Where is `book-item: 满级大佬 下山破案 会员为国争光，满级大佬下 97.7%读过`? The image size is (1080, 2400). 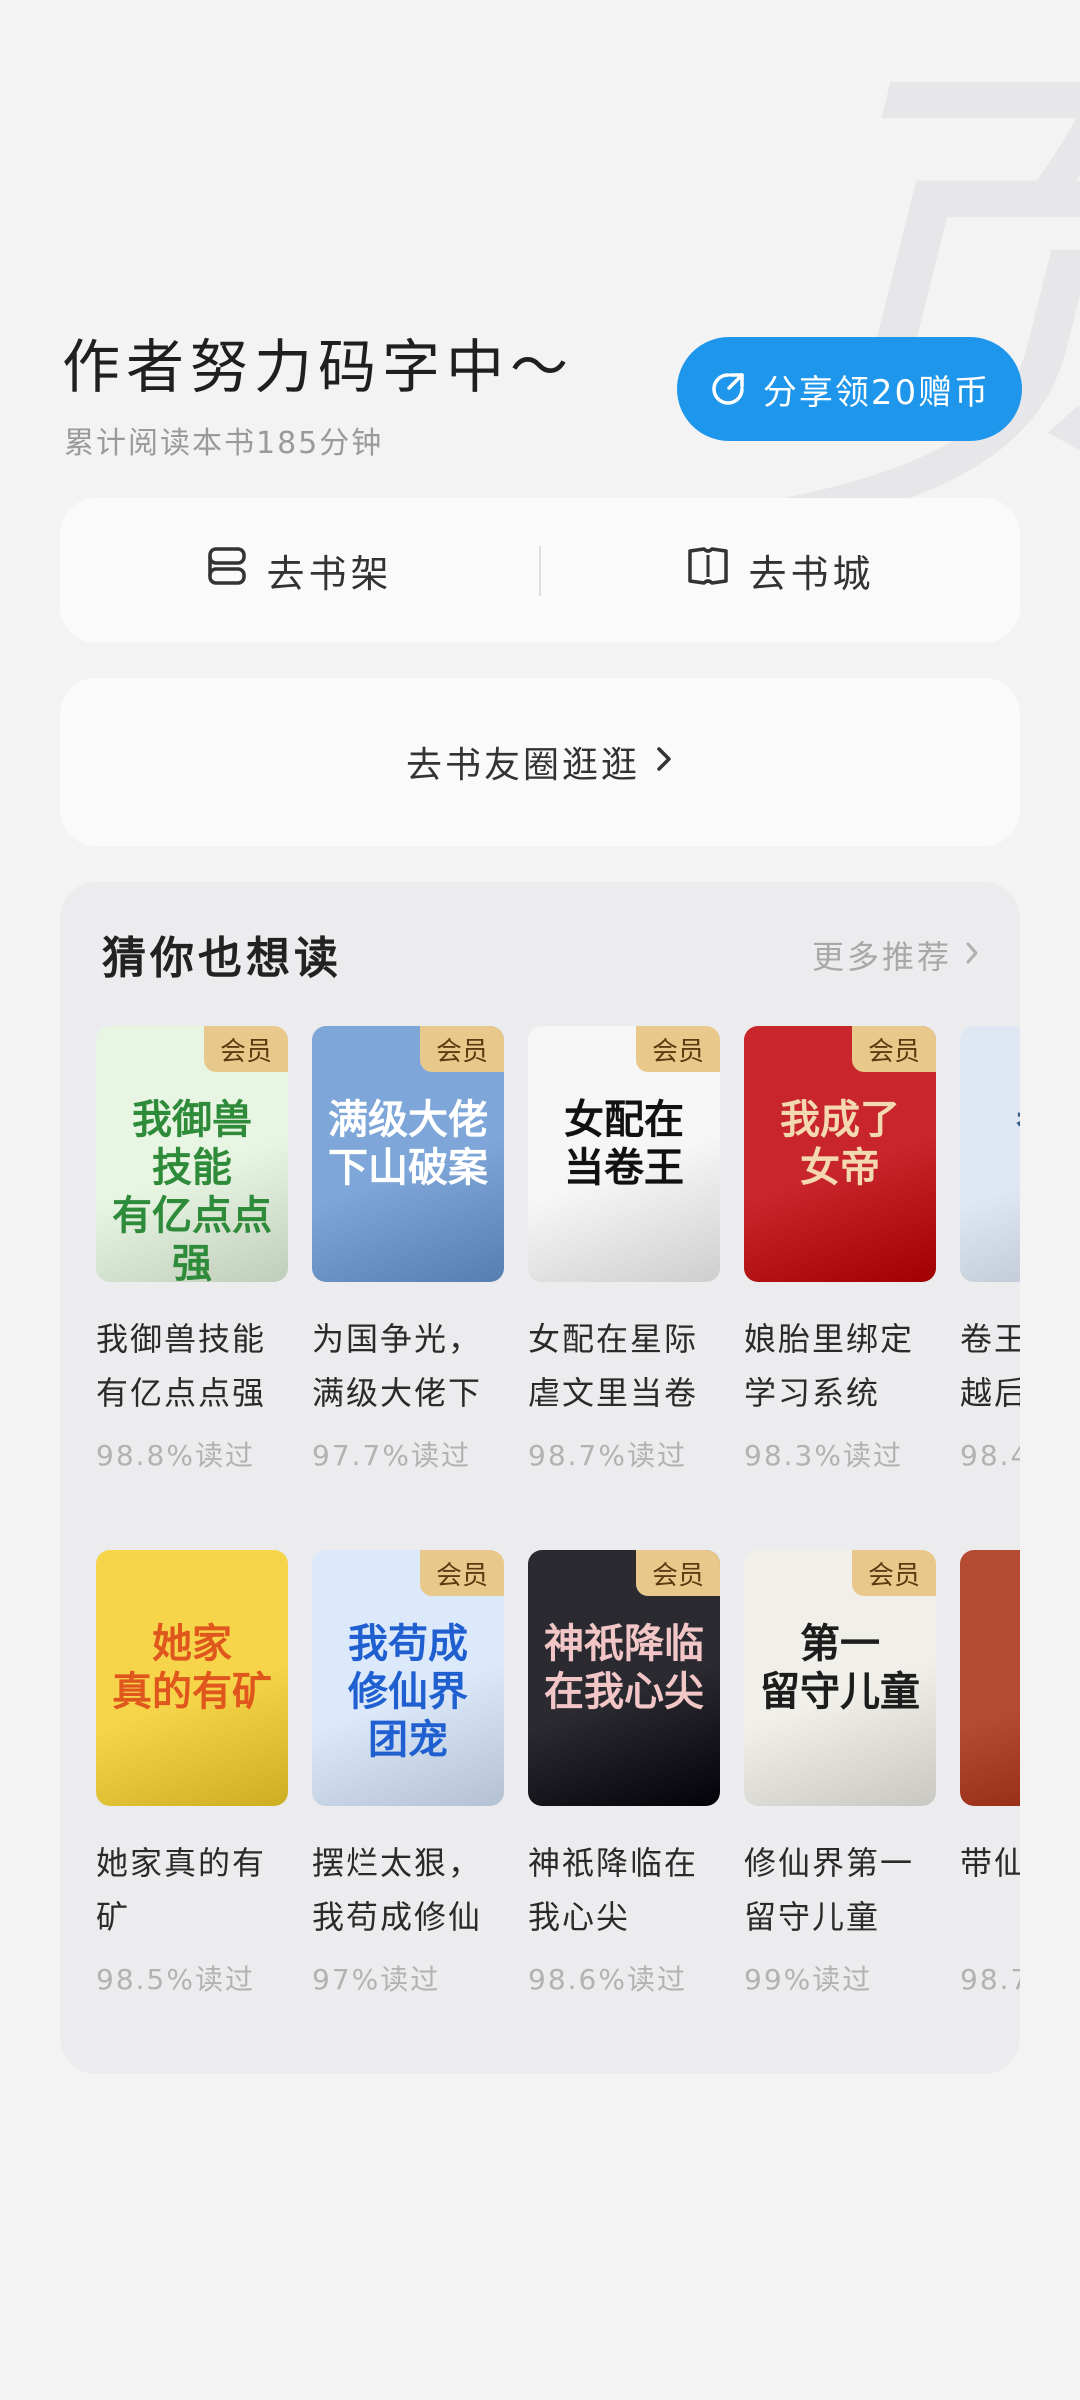
book-item: 满级大佬 下山破案 会员为国争光，满级大佬下 97.7%读过 is located at coordinates (408, 1250).